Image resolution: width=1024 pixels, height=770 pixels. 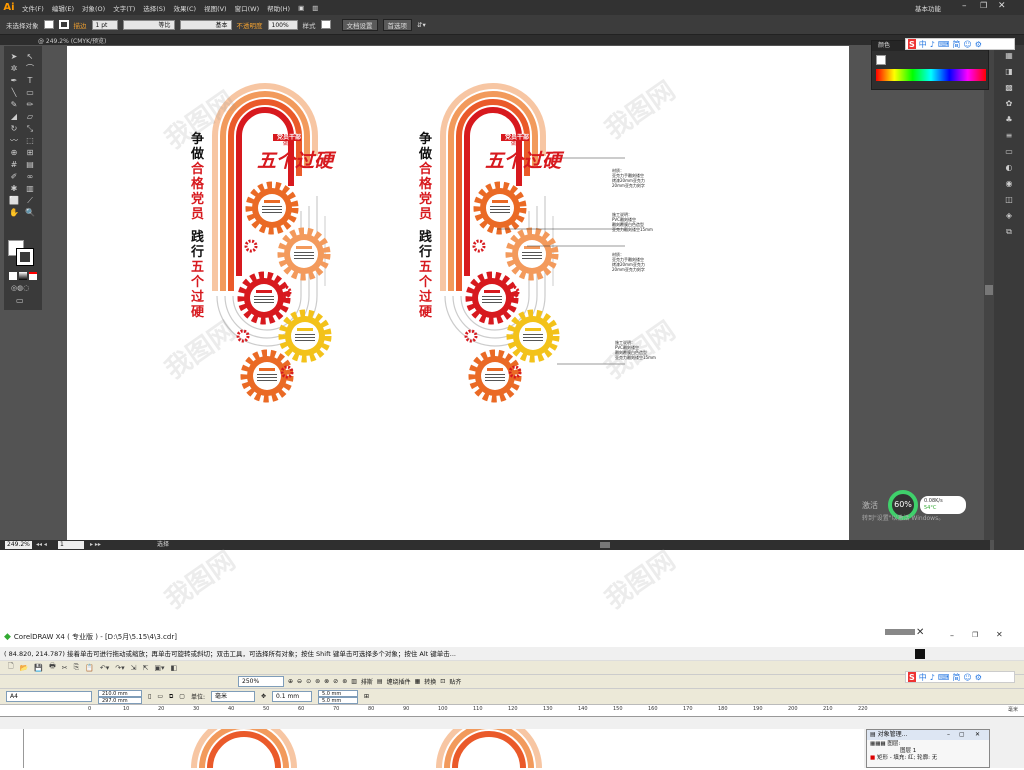 What do you see at coordinates (278, 8) in the screenshot?
I see `menu-help: 帮助(H)` at bounding box center [278, 8].